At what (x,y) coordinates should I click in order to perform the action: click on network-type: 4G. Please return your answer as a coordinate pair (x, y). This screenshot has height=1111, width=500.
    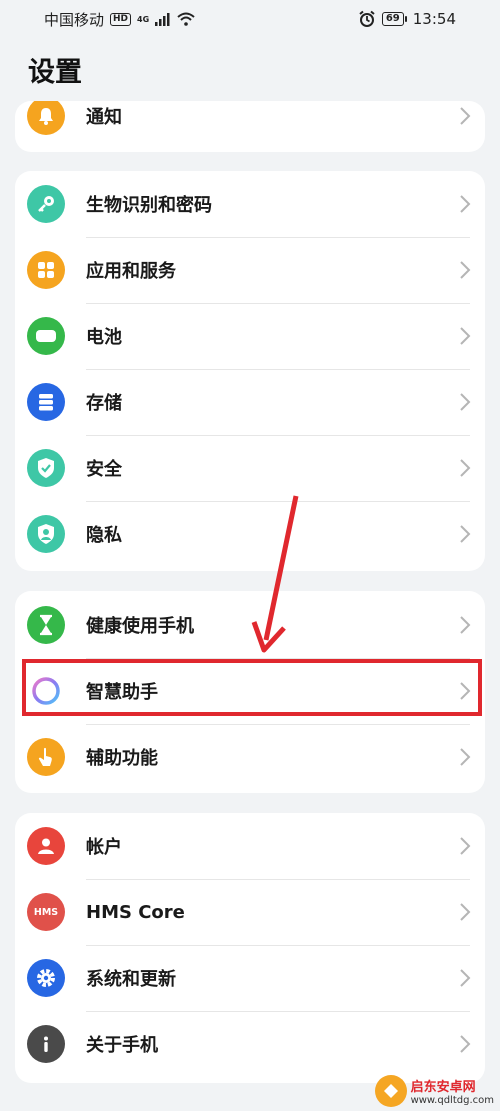
    Looking at the image, I should click on (143, 19).